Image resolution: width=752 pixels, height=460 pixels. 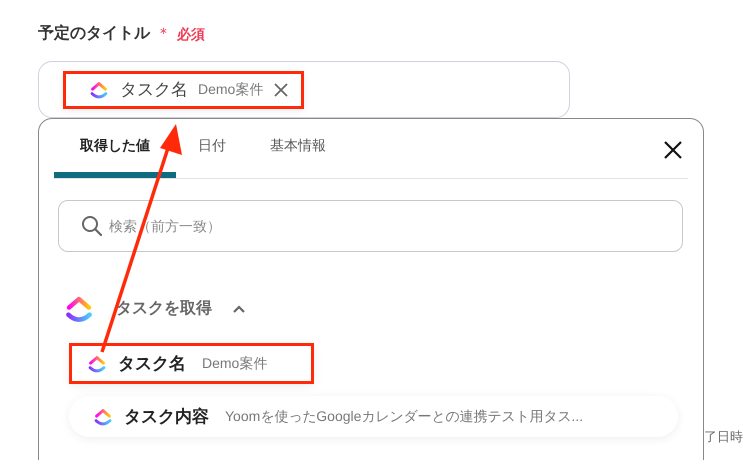 What do you see at coordinates (154, 89) in the screenshot?
I see `chip-name: タスク名` at bounding box center [154, 89].